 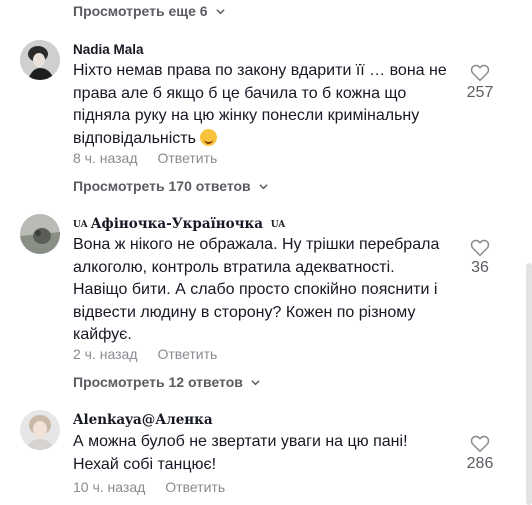 I want to click on scrollbar, so click(x=529, y=384).